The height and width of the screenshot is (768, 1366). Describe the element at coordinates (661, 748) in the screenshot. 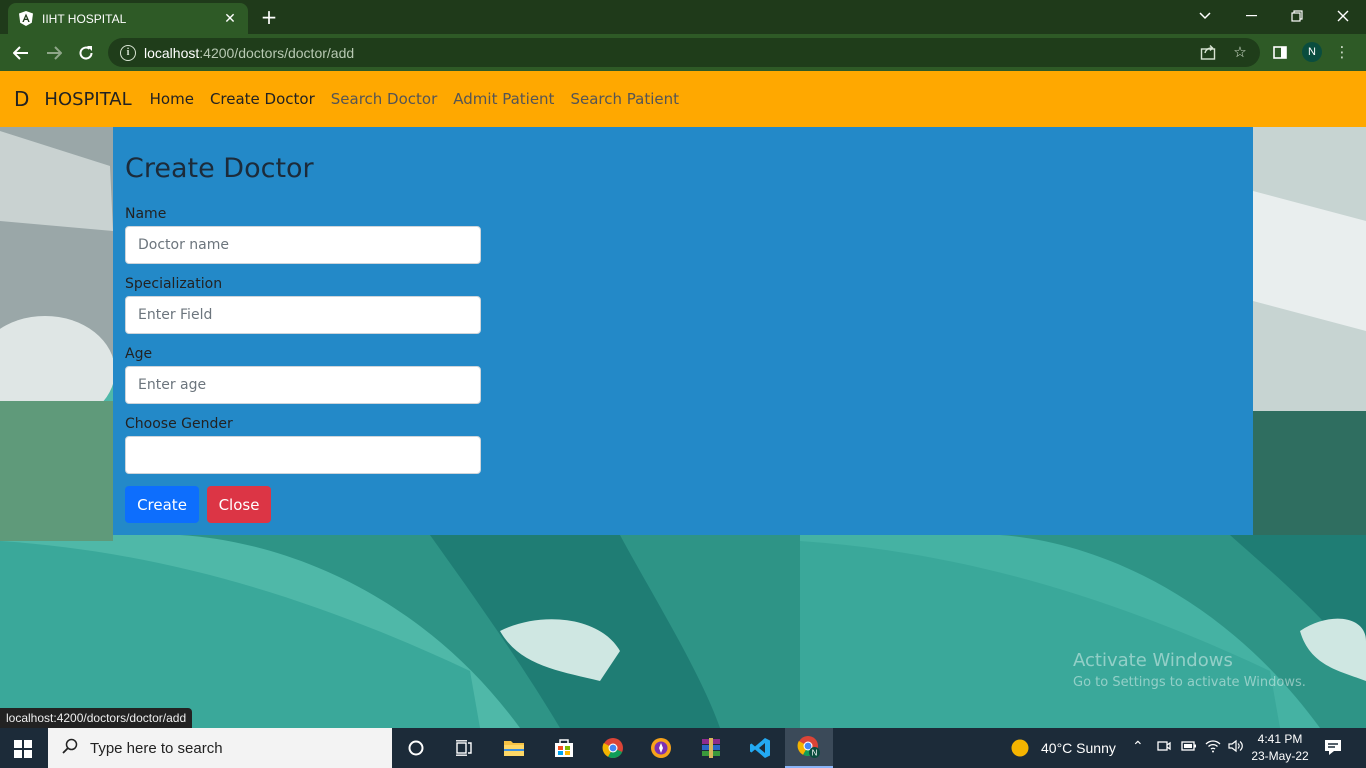

I see `brave-browser-icon` at that location.